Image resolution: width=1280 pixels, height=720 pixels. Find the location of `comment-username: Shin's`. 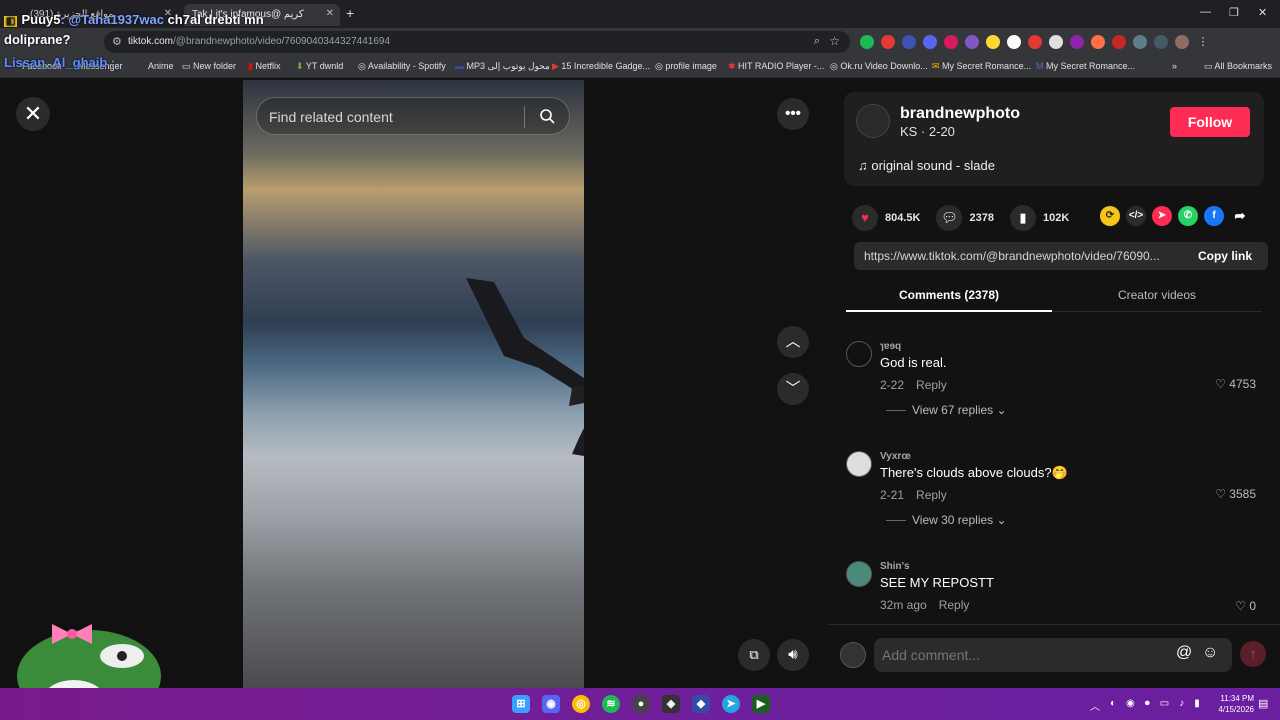

comment-username: Shin's is located at coordinates (895, 566).